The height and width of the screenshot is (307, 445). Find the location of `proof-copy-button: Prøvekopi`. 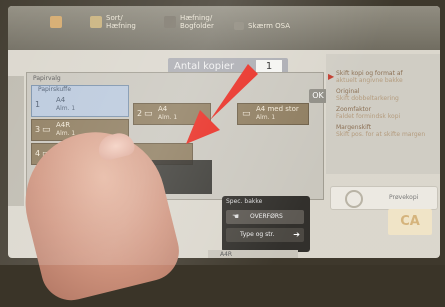

proof-copy-button: Prøvekopi is located at coordinates (384, 198).